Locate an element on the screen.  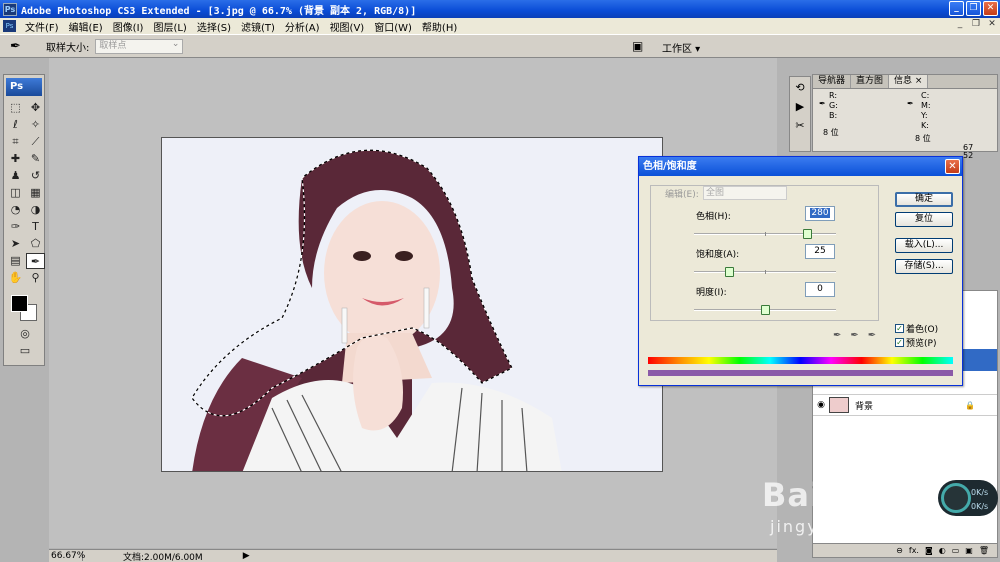
doc-restore-button: ❐ is located at coordinates (976, 25).